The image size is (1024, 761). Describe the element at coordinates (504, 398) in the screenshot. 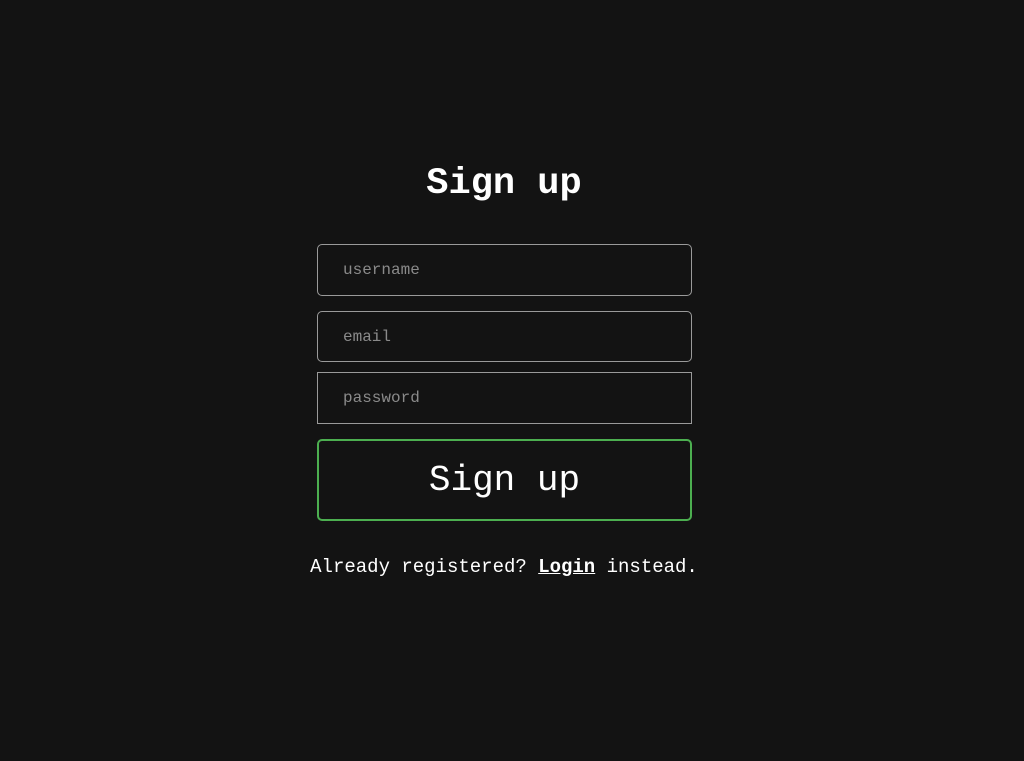

I see `password-field` at that location.